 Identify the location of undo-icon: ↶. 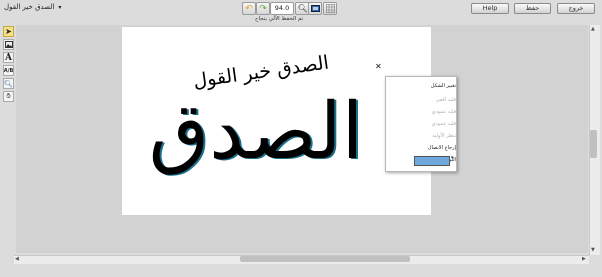
(249, 8).